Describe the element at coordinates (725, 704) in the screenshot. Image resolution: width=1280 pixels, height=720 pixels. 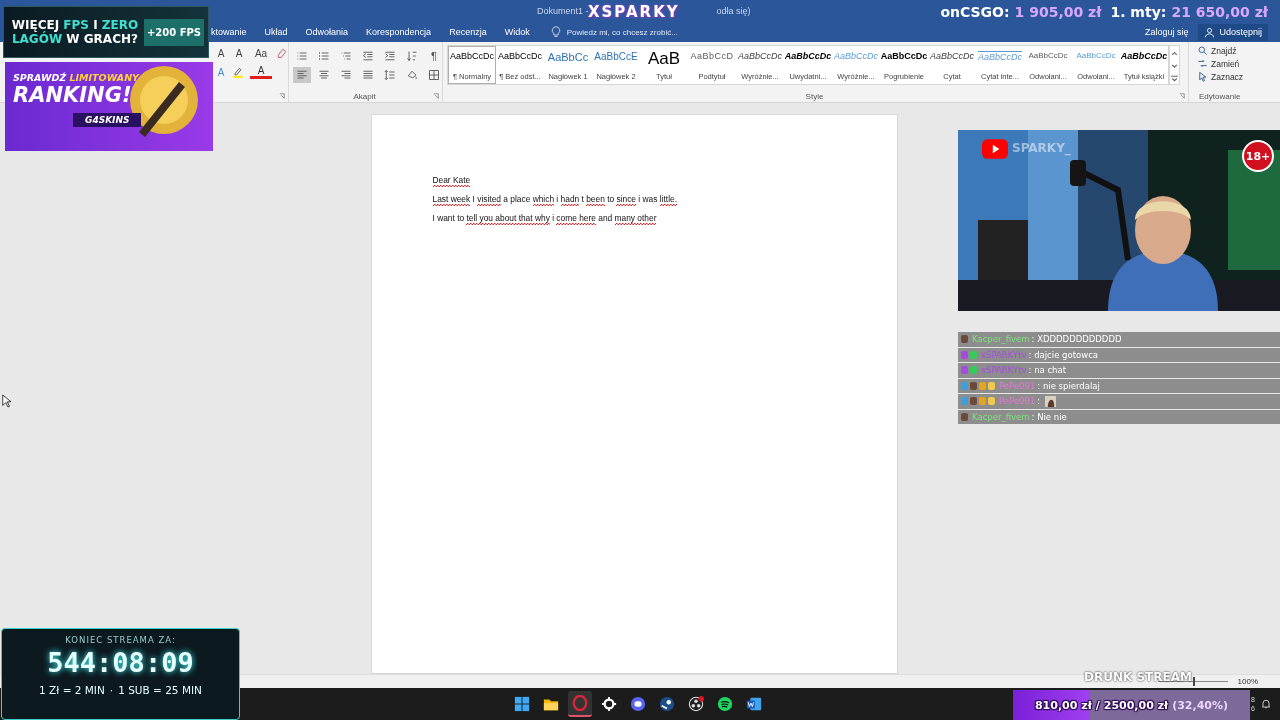
I see `sound-waves-icon` at that location.